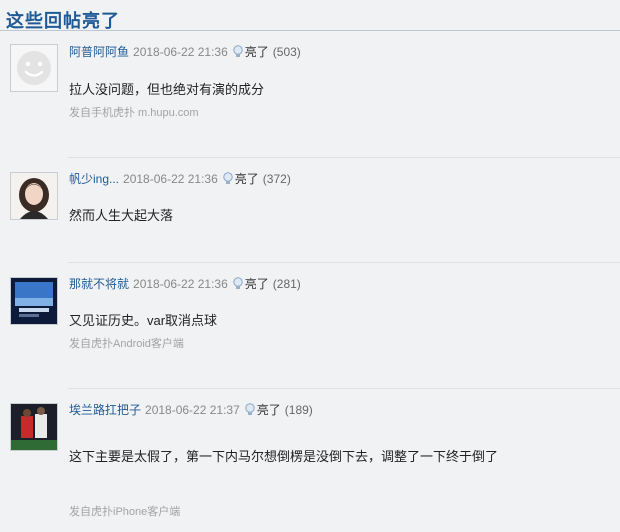 This screenshot has width=620, height=532. I want to click on light-count: (503), so click(286, 52).